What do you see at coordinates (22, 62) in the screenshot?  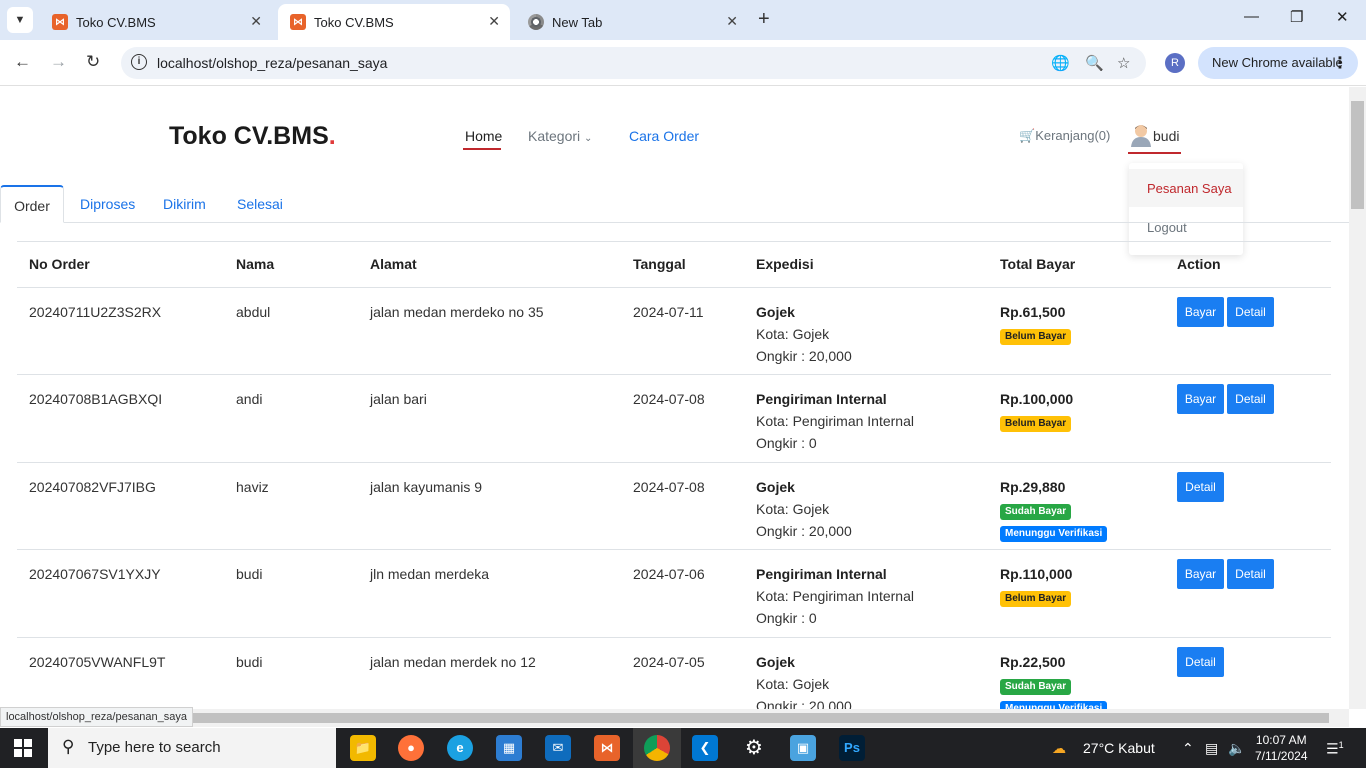 I see `back-arrow-icon: ←` at bounding box center [22, 62].